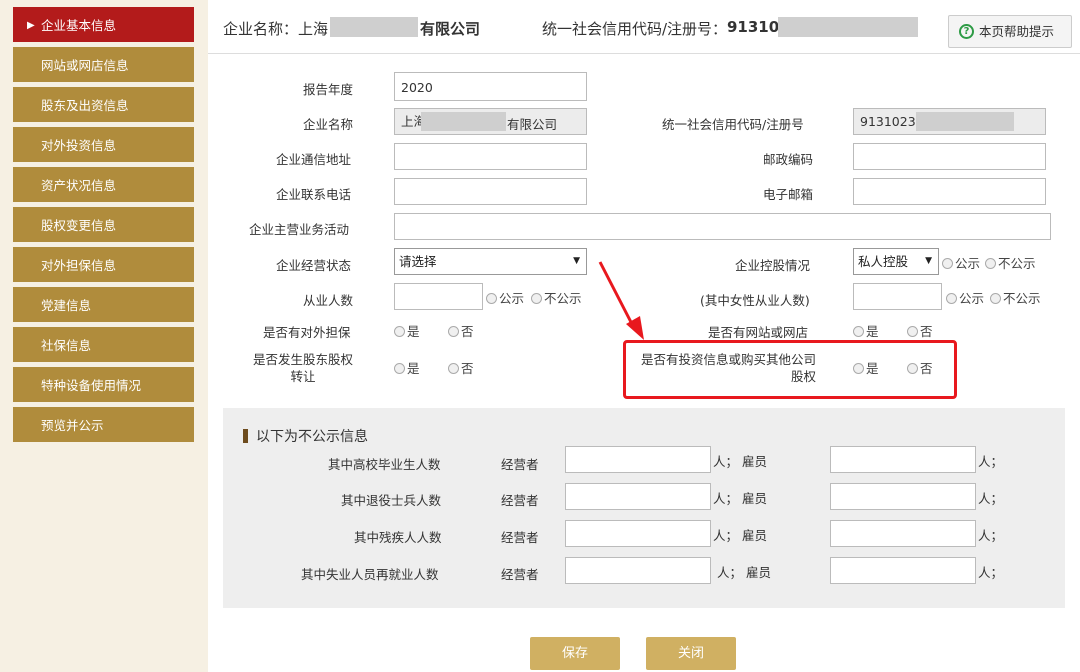  Describe the element at coordinates (418, 261) in the screenshot. I see `status-select-value: 请选择` at that location.